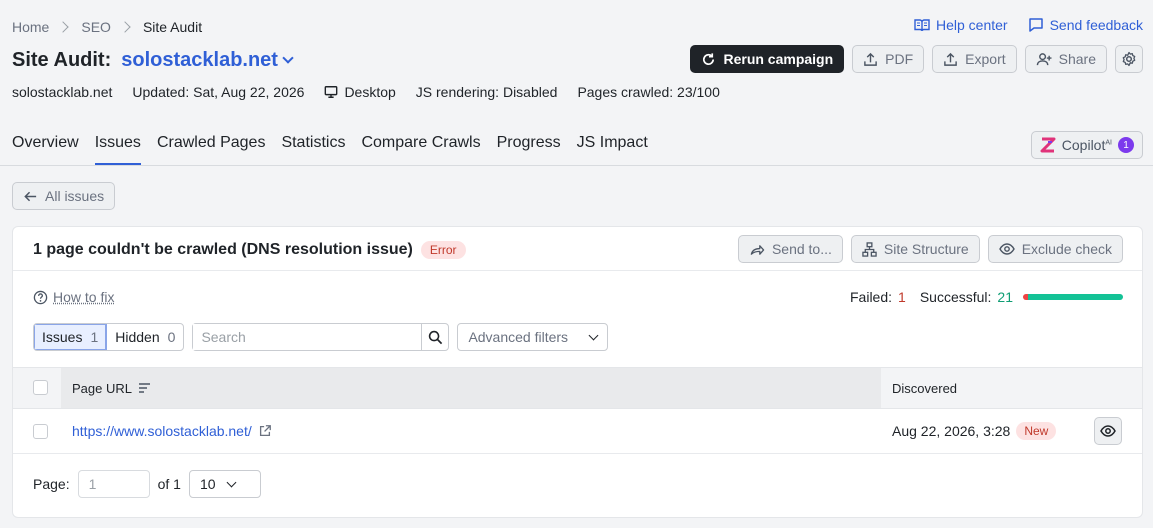 This screenshot has width=1153, height=528. I want to click on advanced-filters-label: Advanced filters, so click(518, 337).